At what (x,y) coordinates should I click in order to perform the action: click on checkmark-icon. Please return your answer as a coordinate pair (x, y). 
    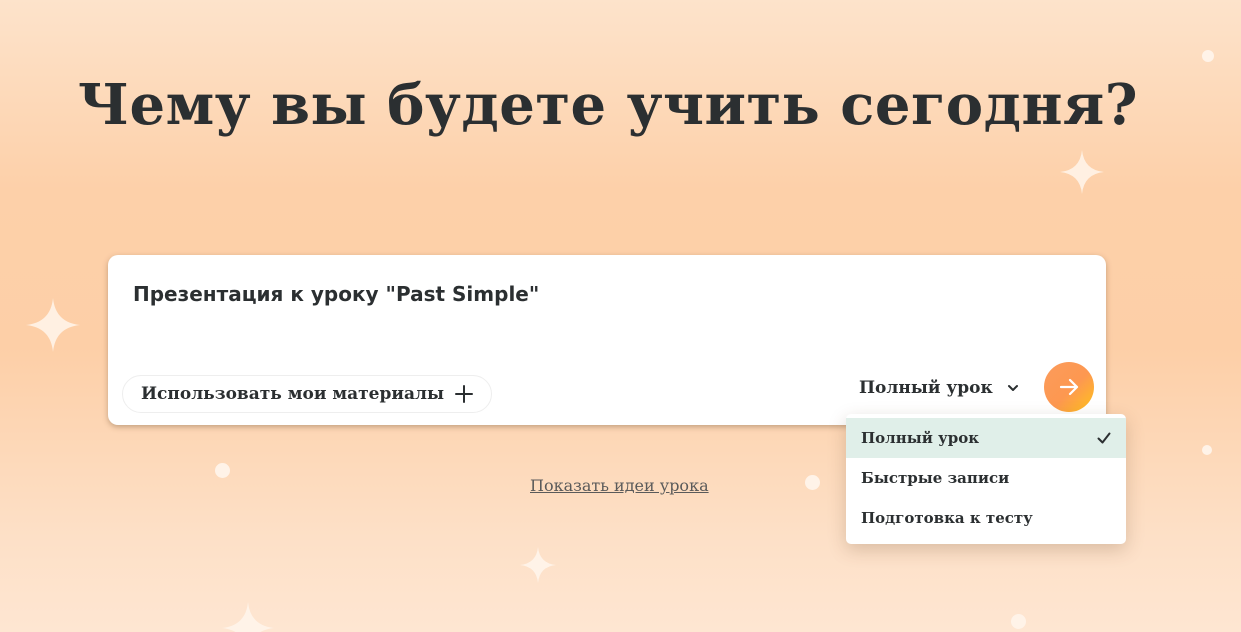
    Looking at the image, I should click on (1104, 438).